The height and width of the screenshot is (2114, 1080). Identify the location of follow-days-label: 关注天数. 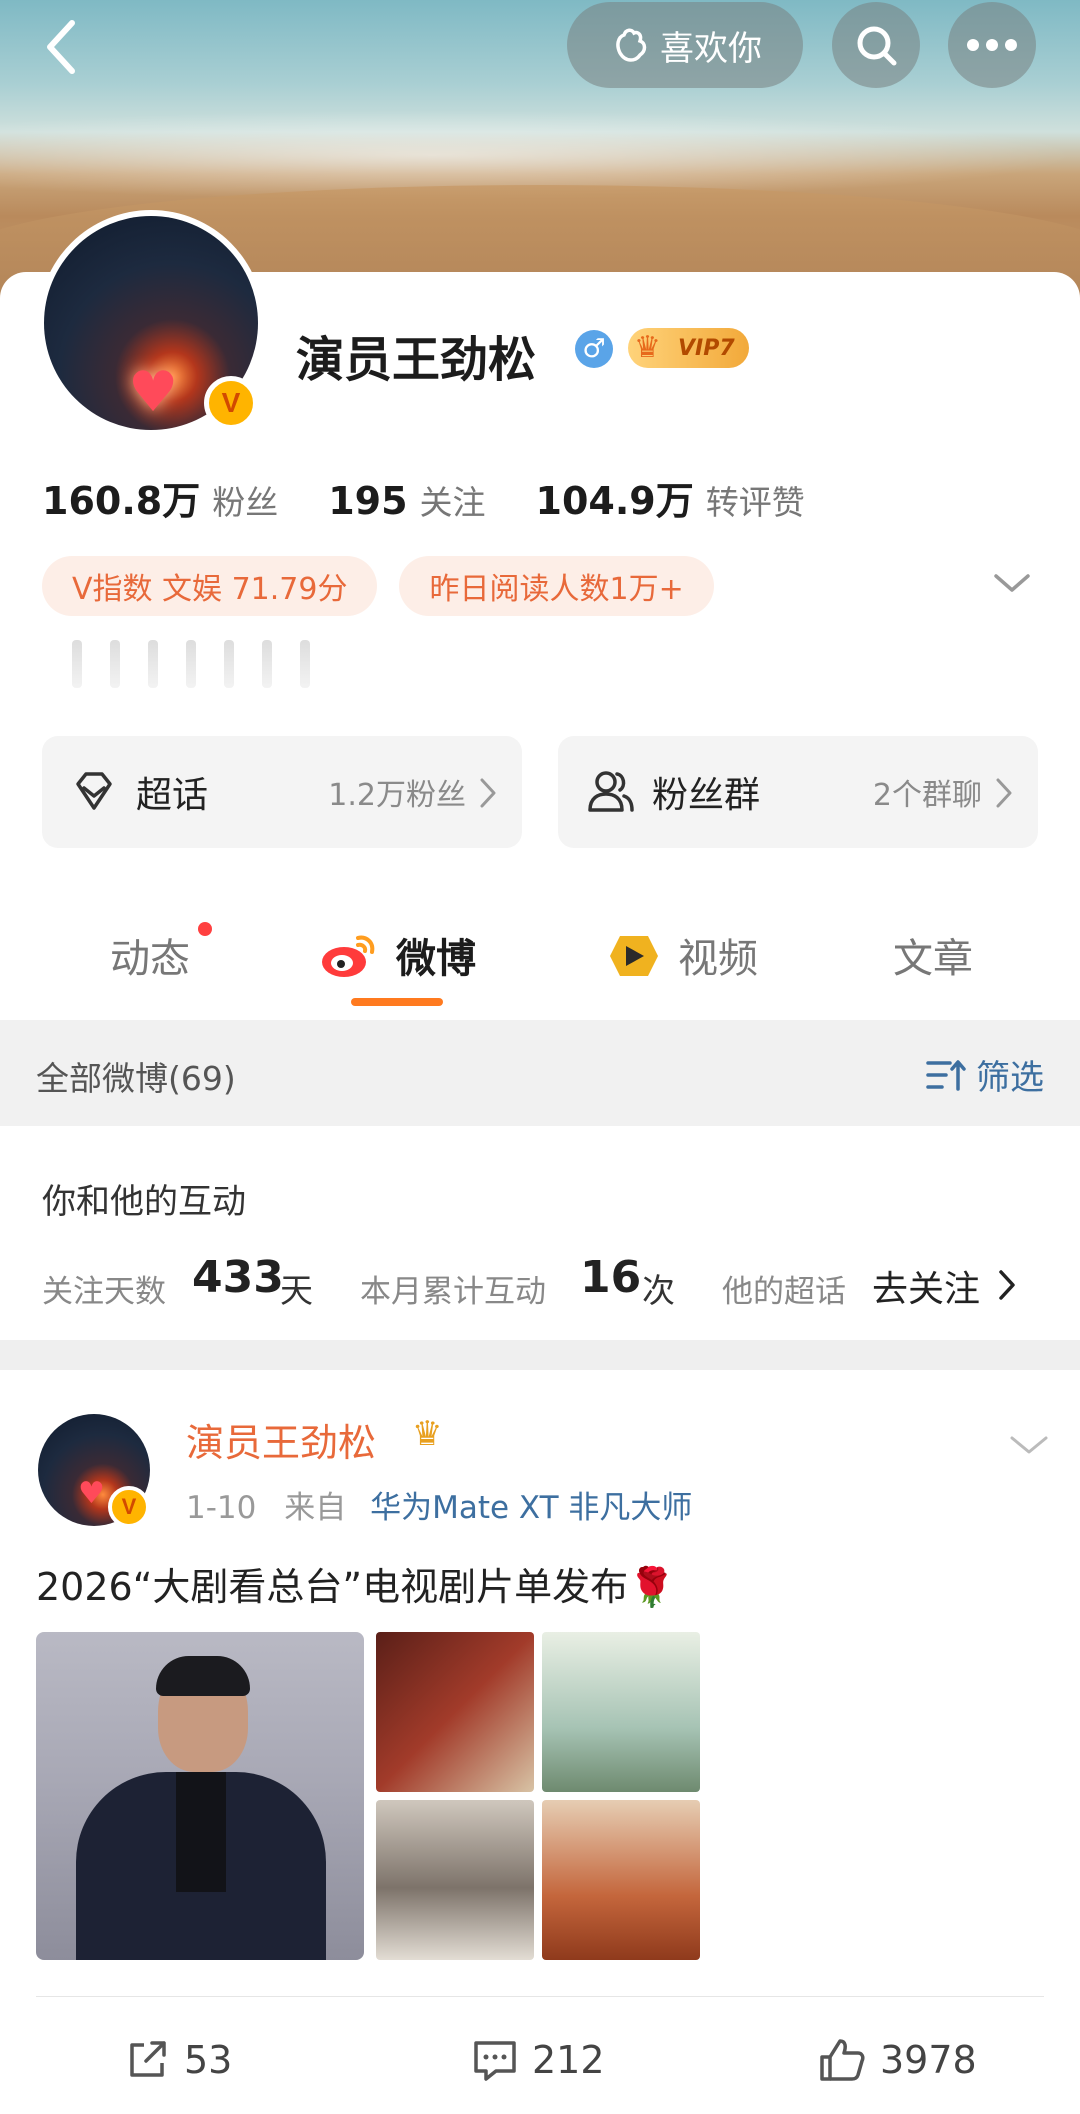
(104, 1292).